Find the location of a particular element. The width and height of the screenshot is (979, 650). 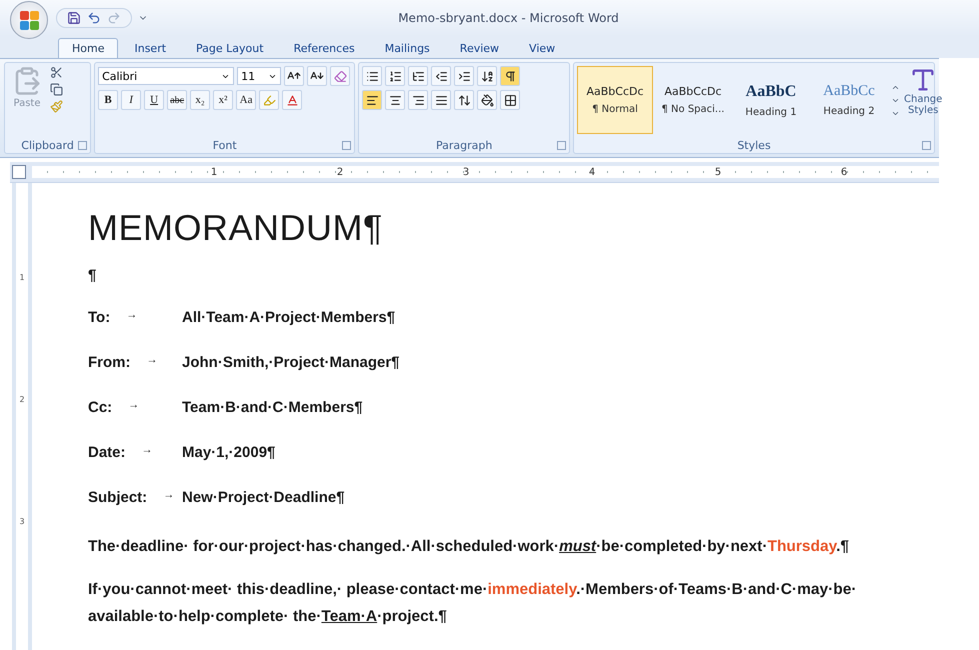

field-value: Team·B·and·C·Members¶ is located at coordinates (272, 407).